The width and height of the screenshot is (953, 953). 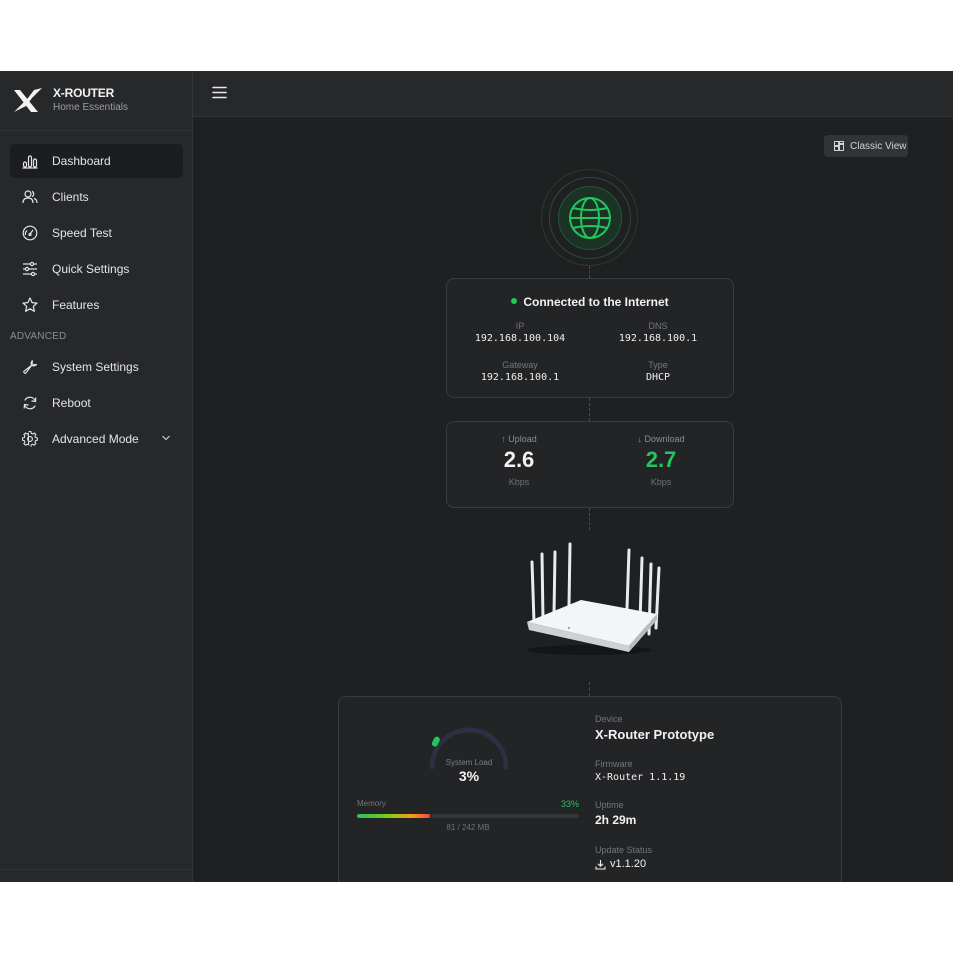 I want to click on hamburger-menu-icon, so click(x=220, y=93).